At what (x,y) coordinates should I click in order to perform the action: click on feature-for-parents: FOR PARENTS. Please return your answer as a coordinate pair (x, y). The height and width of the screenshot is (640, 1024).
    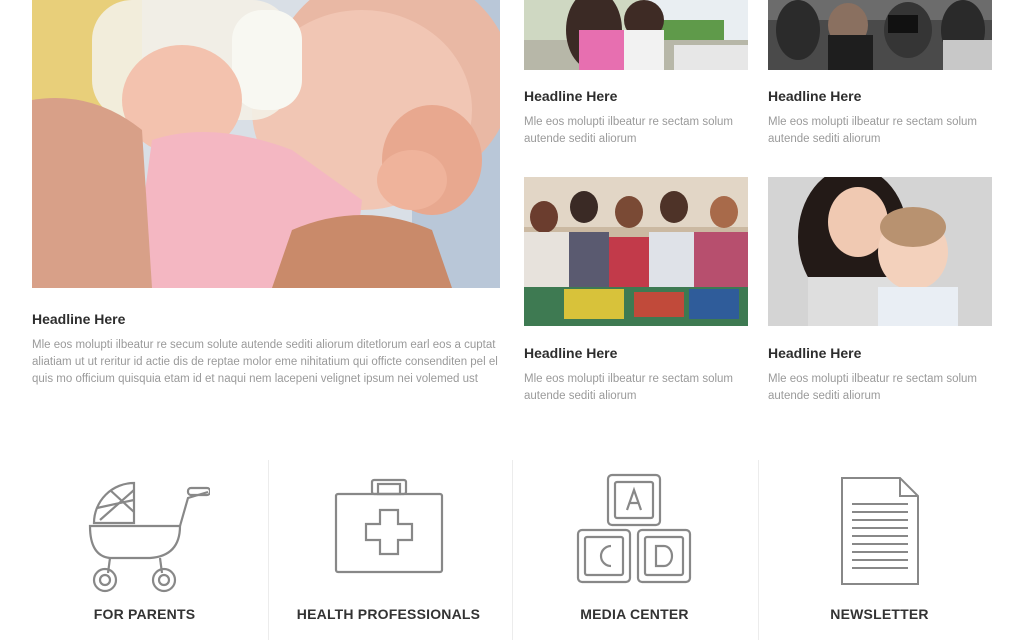
    Looking at the image, I should click on (144, 540).